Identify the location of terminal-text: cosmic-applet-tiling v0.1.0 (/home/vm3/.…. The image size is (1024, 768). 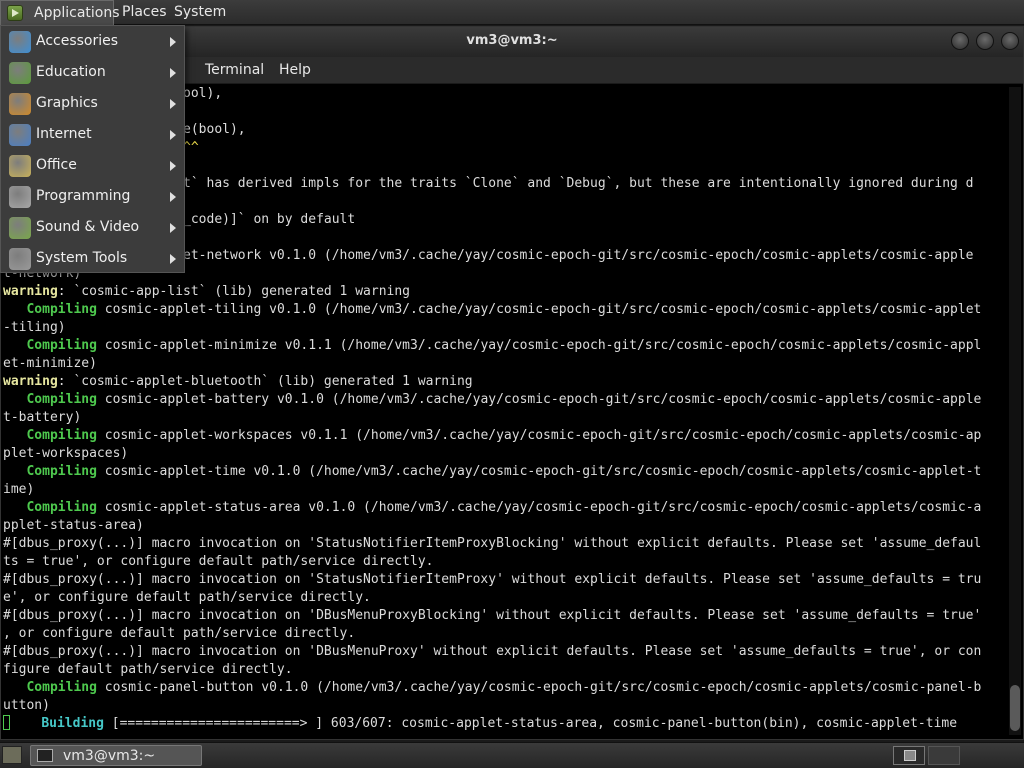
(539, 309).